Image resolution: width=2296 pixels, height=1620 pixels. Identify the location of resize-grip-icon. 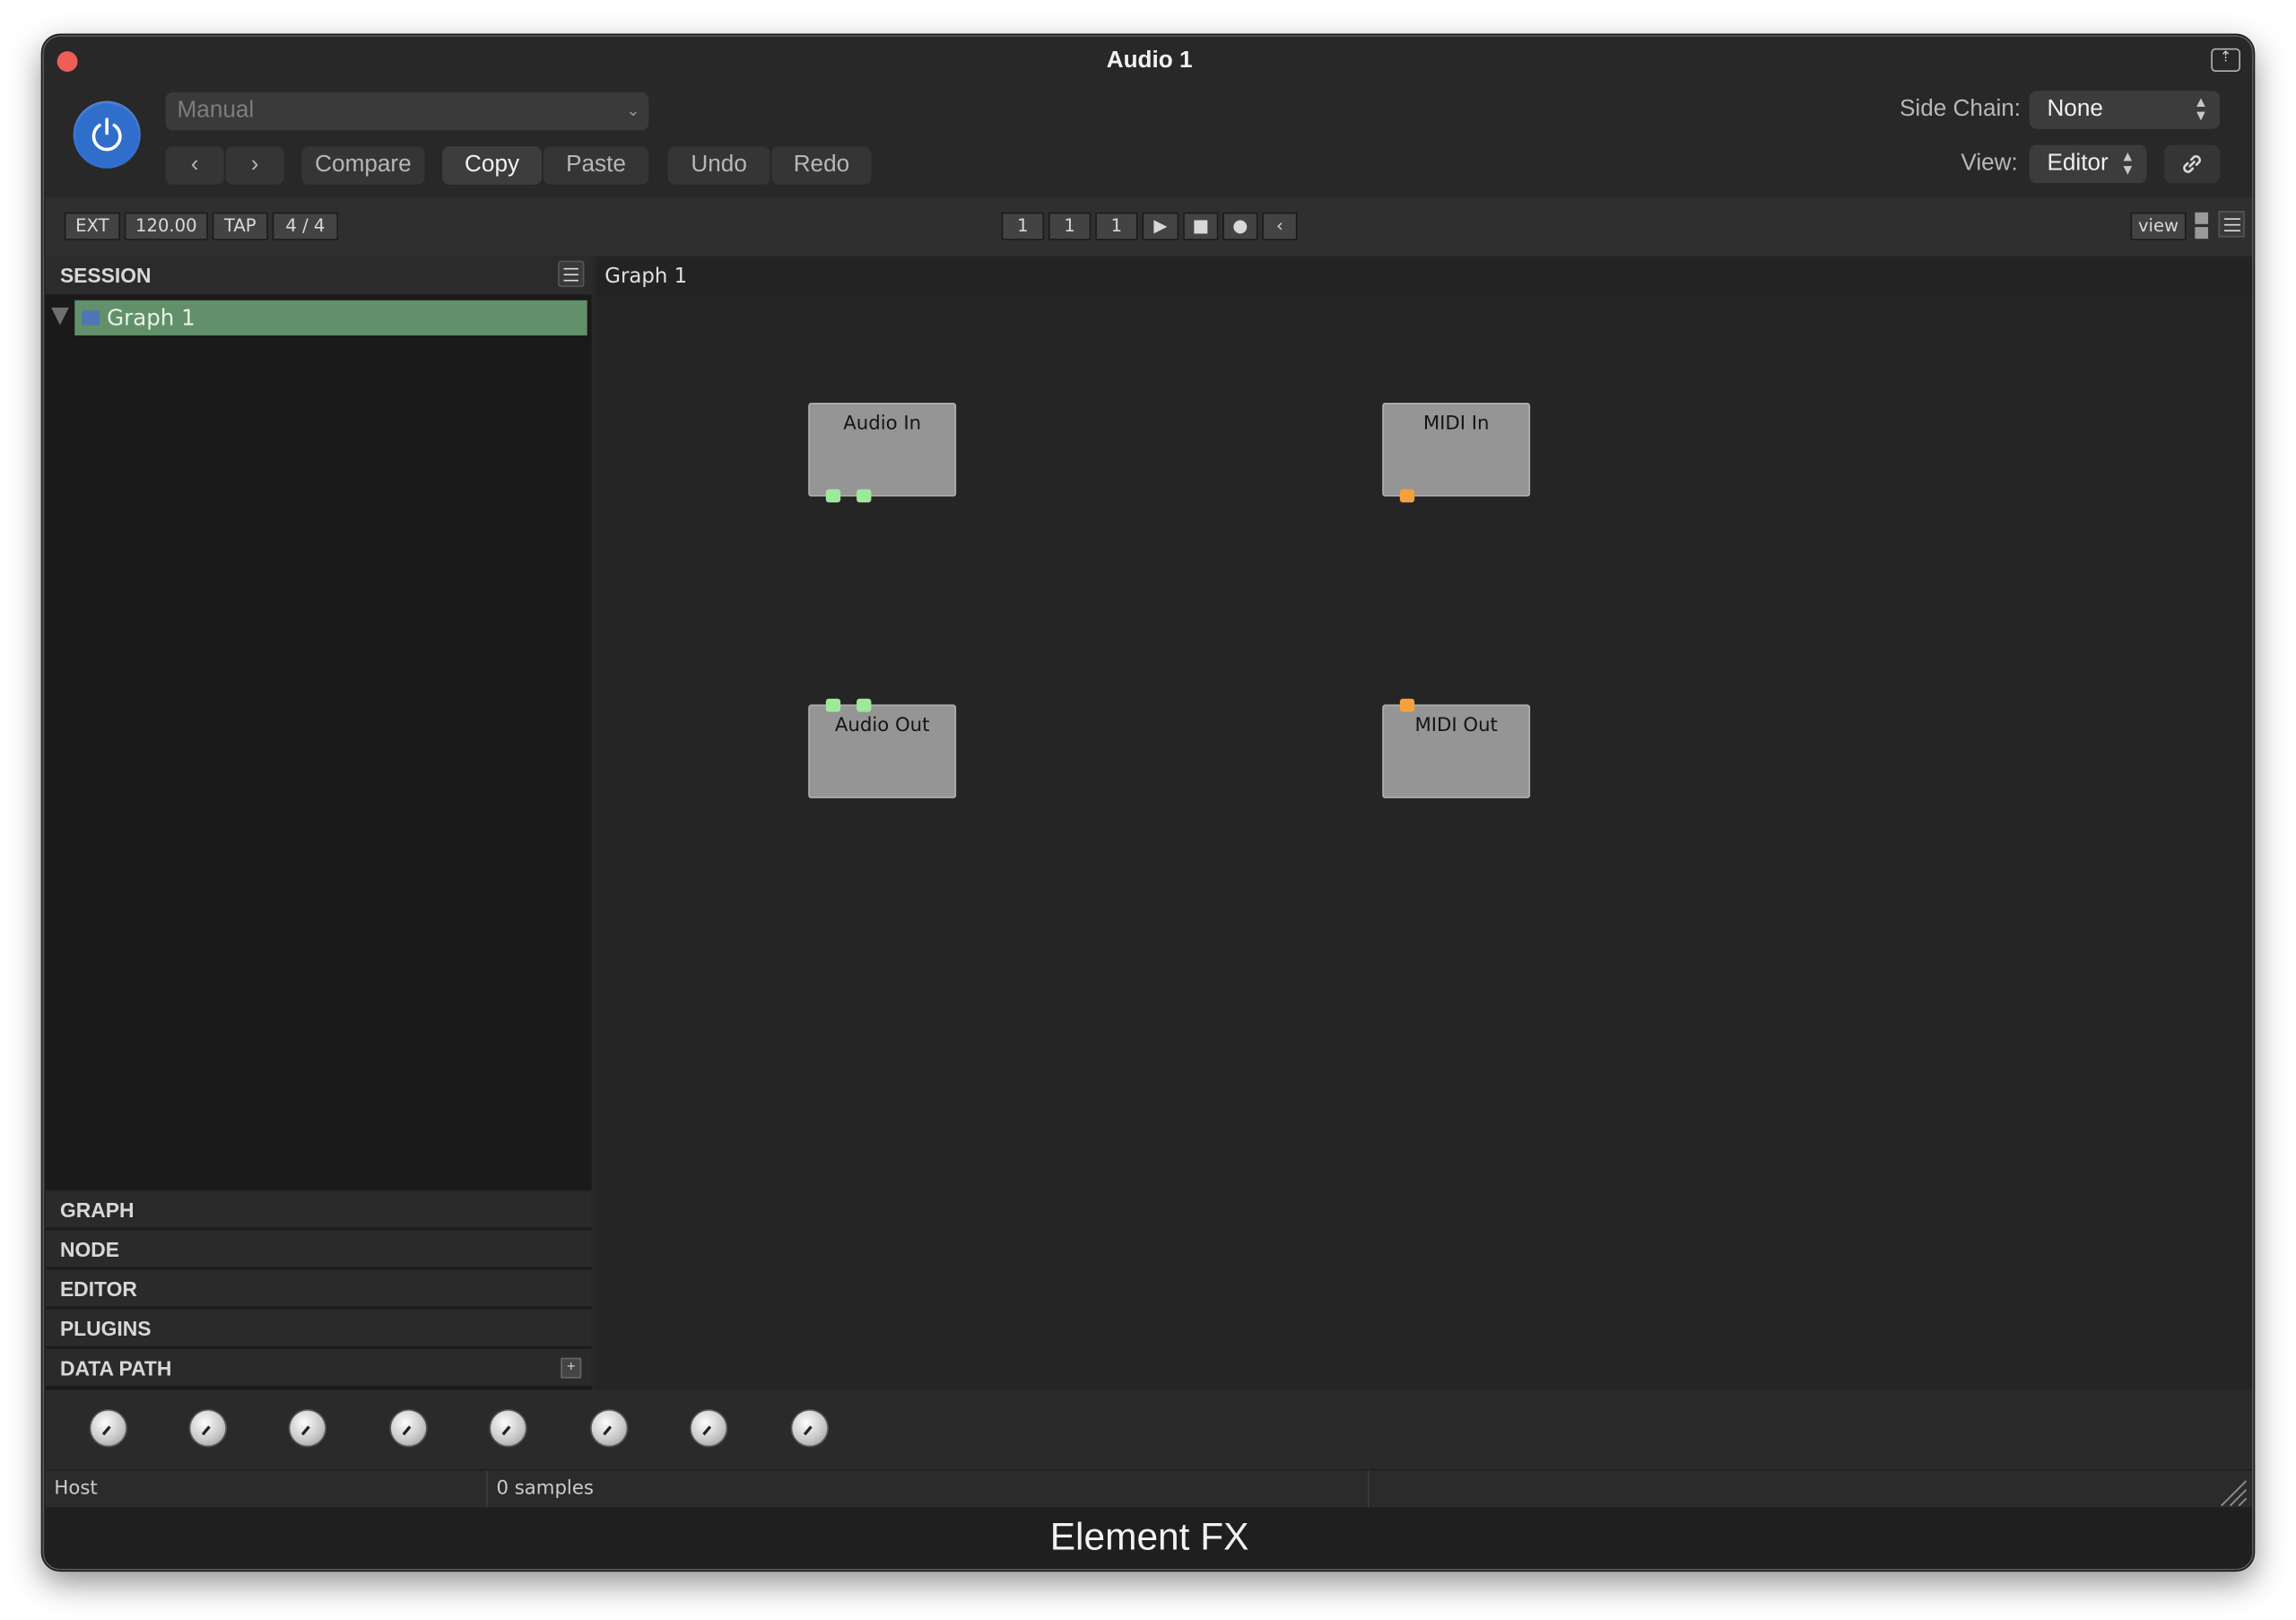
(2233, 1493).